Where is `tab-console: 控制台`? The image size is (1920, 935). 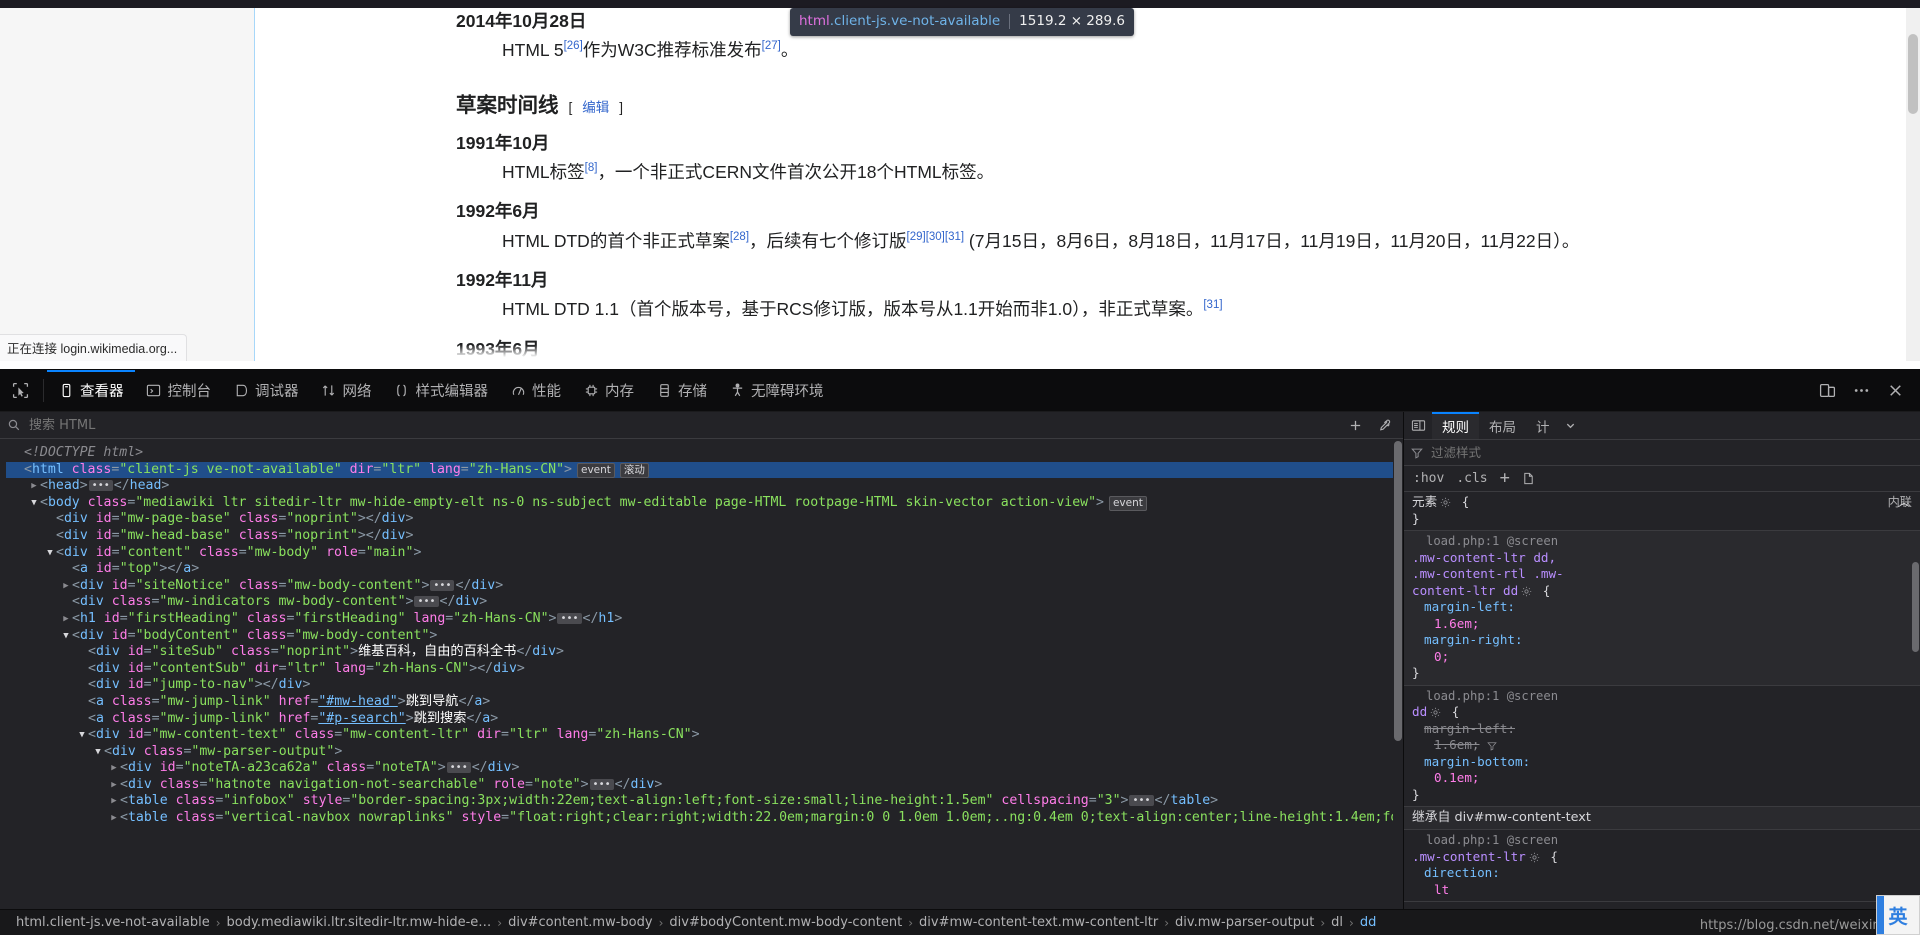 tab-console: 控制台 is located at coordinates (179, 390).